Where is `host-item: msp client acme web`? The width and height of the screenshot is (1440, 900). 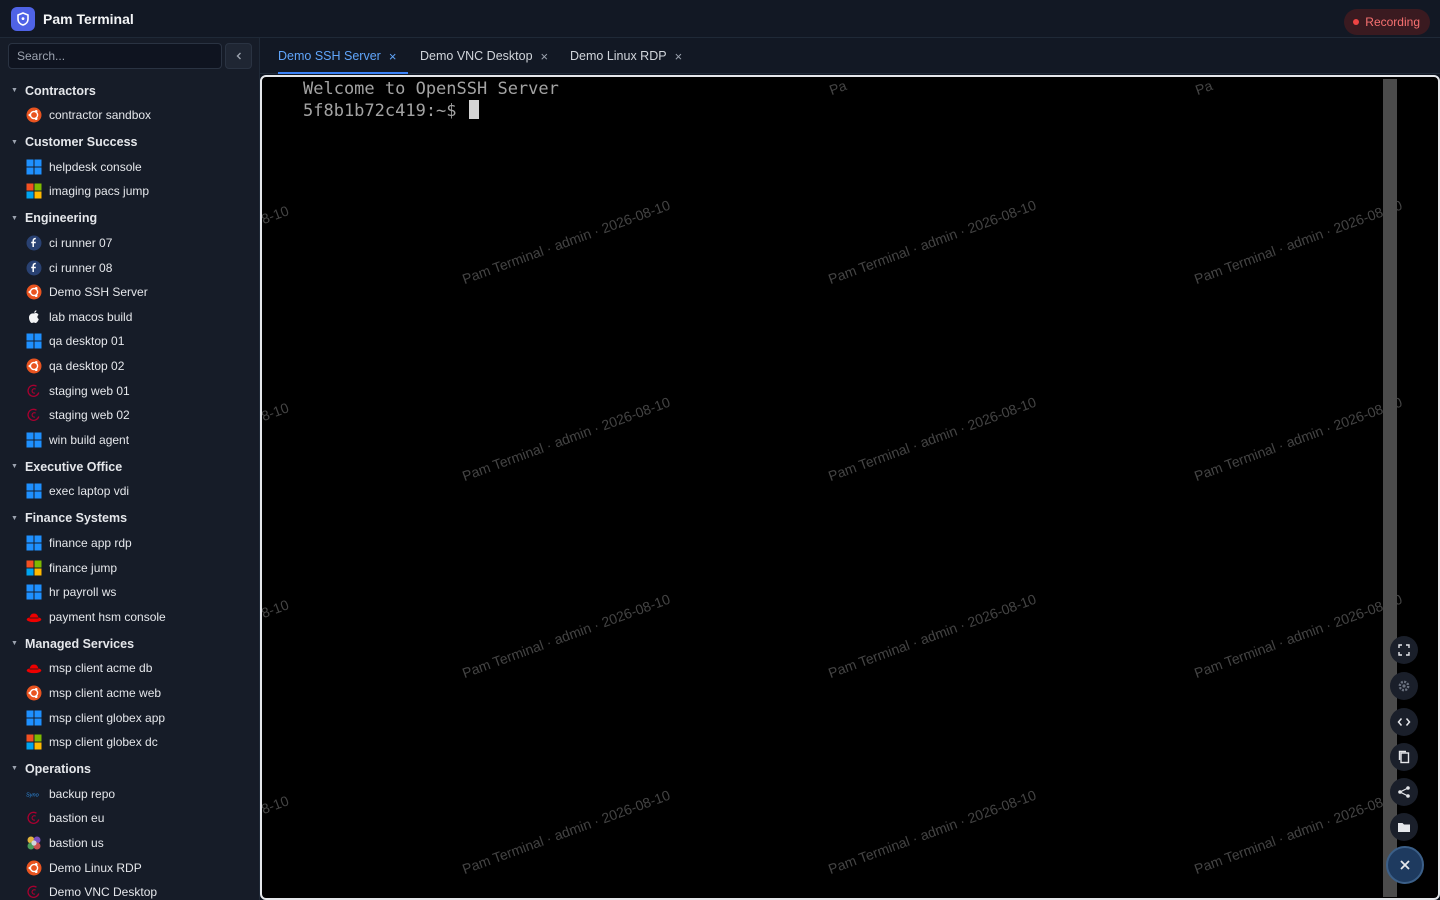
host-item: msp client acme web is located at coordinates (129, 693).